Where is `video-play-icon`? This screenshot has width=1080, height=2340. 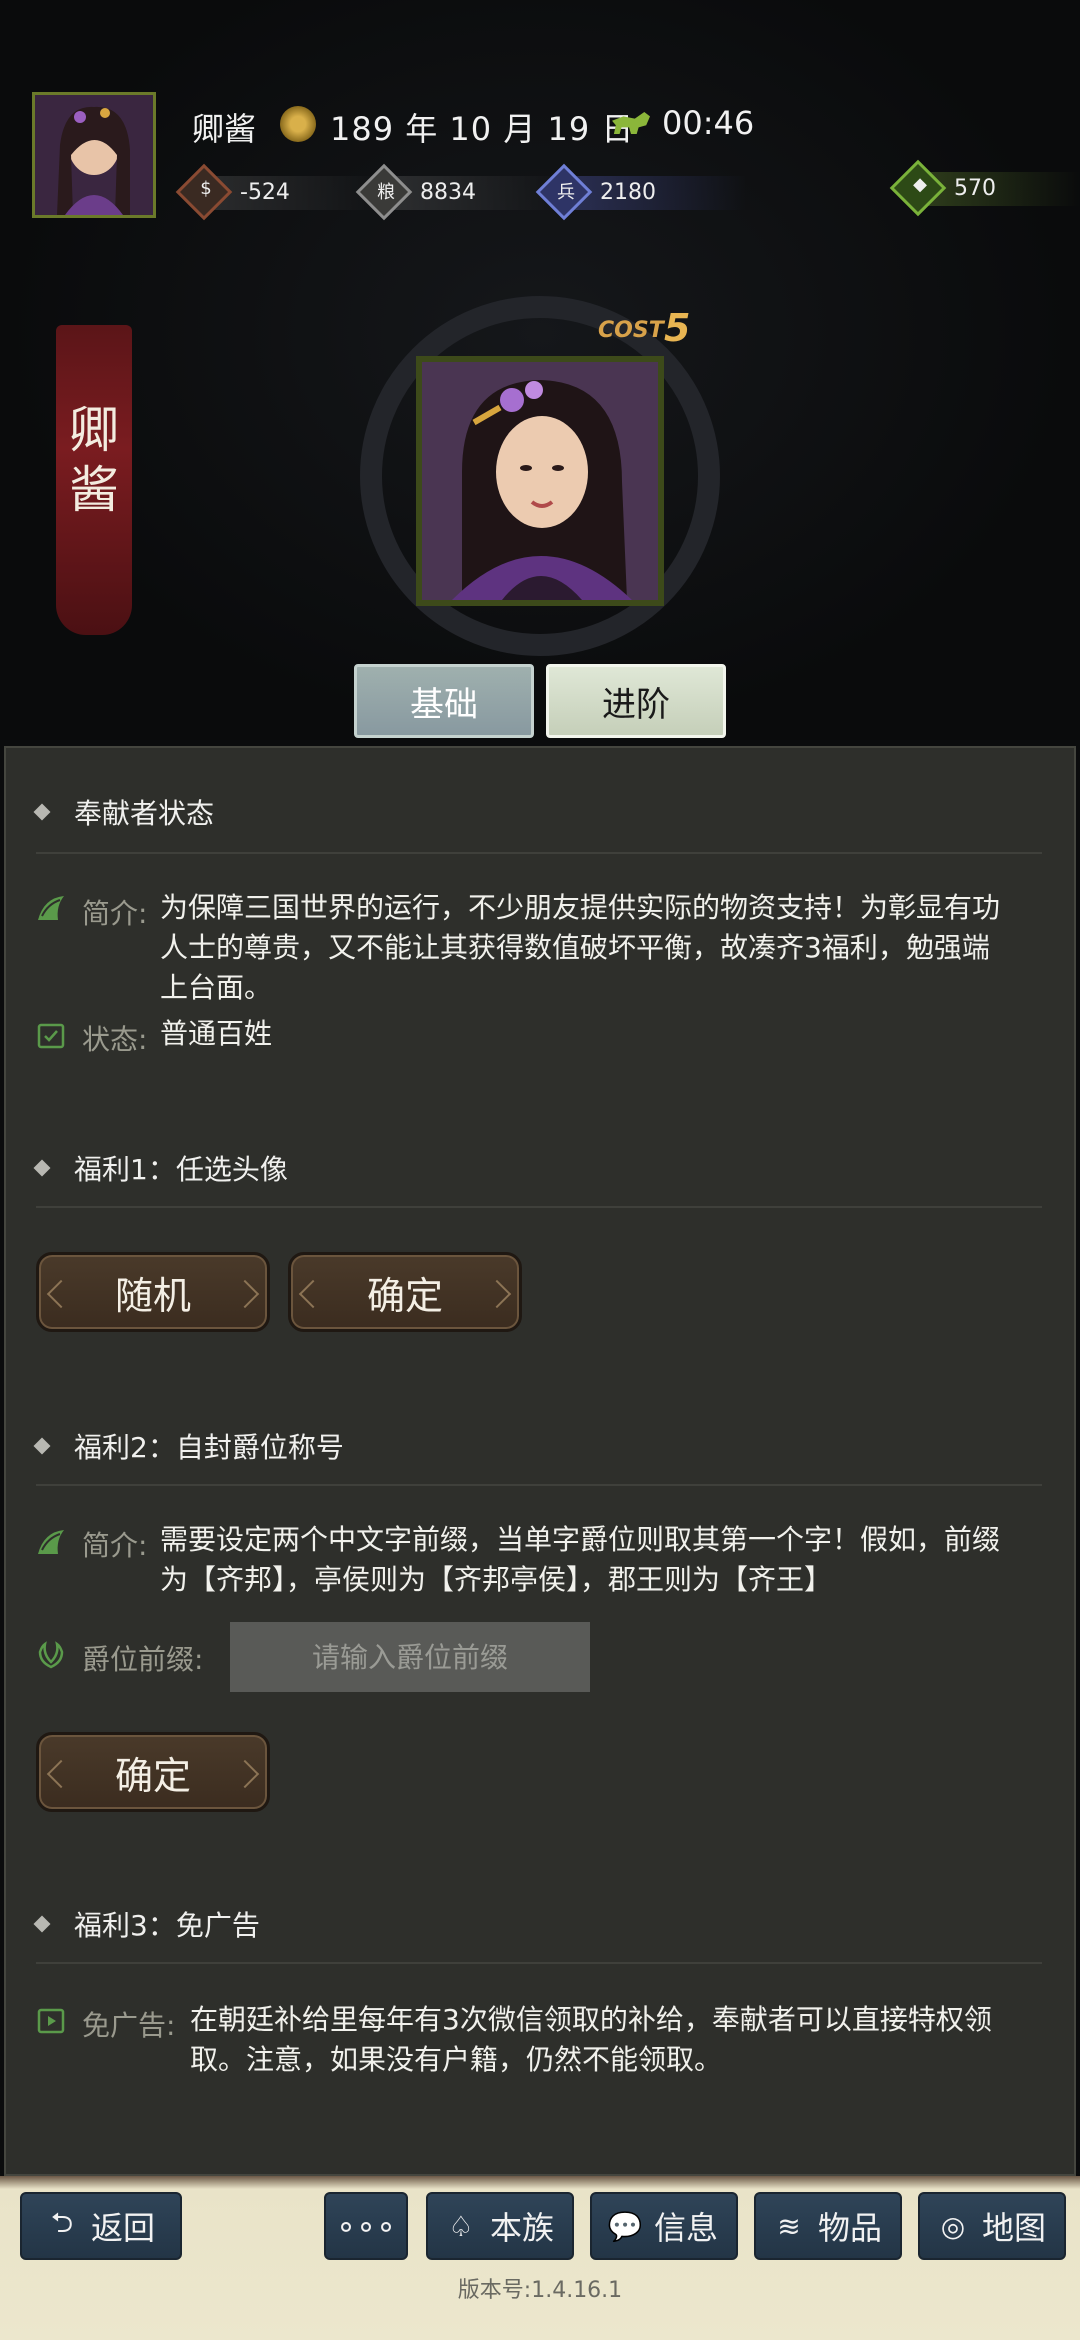
video-play-icon is located at coordinates (51, 2021).